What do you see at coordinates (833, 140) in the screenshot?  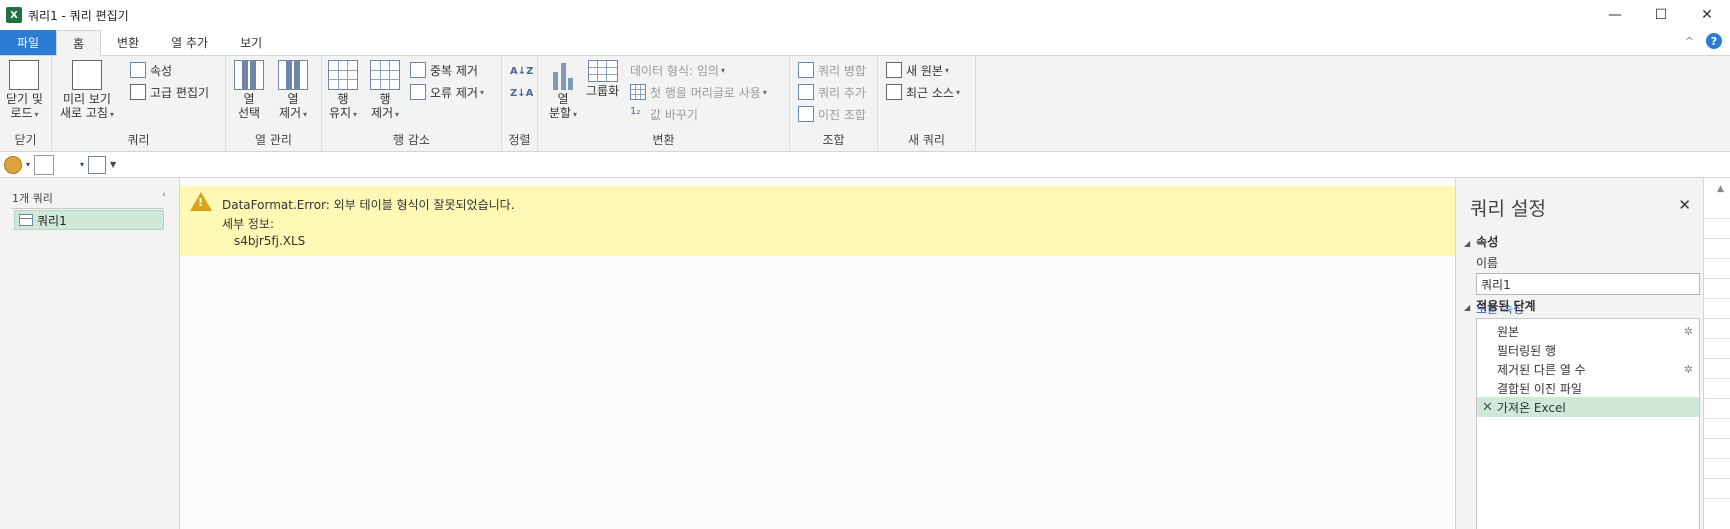 I see `combine-group-label: 조합` at bounding box center [833, 140].